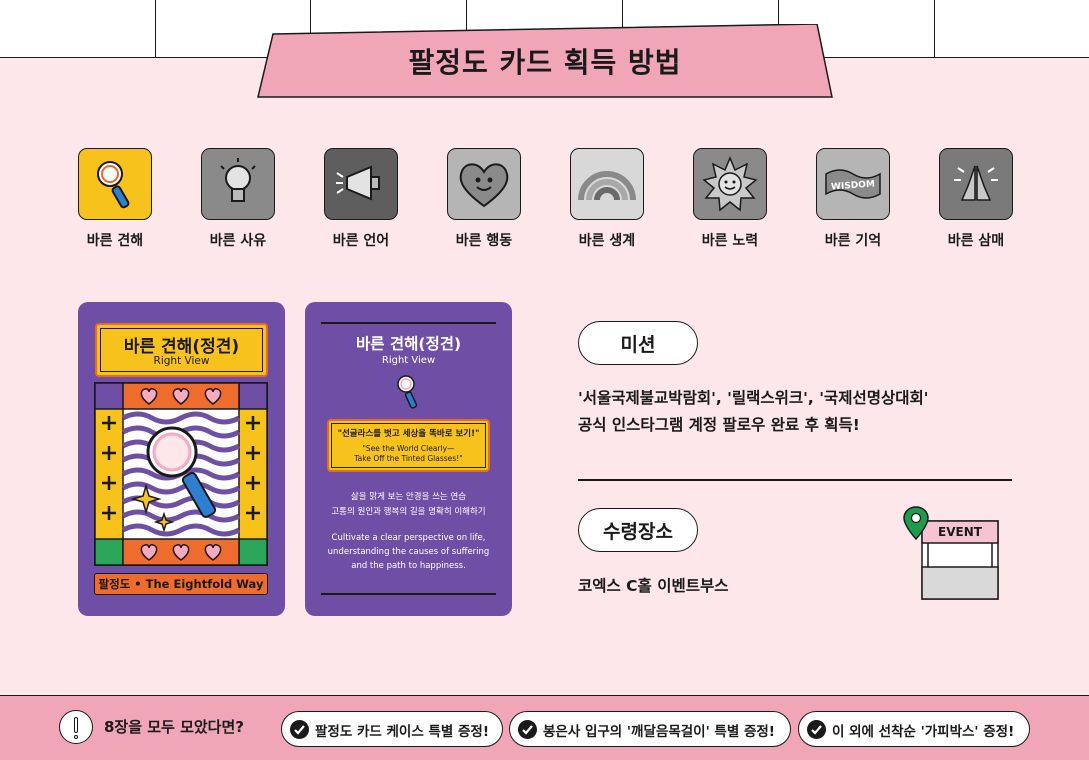 The image size is (1089, 760). I want to click on quote-english: Take Off the Tinted Glasses!", so click(408, 458).